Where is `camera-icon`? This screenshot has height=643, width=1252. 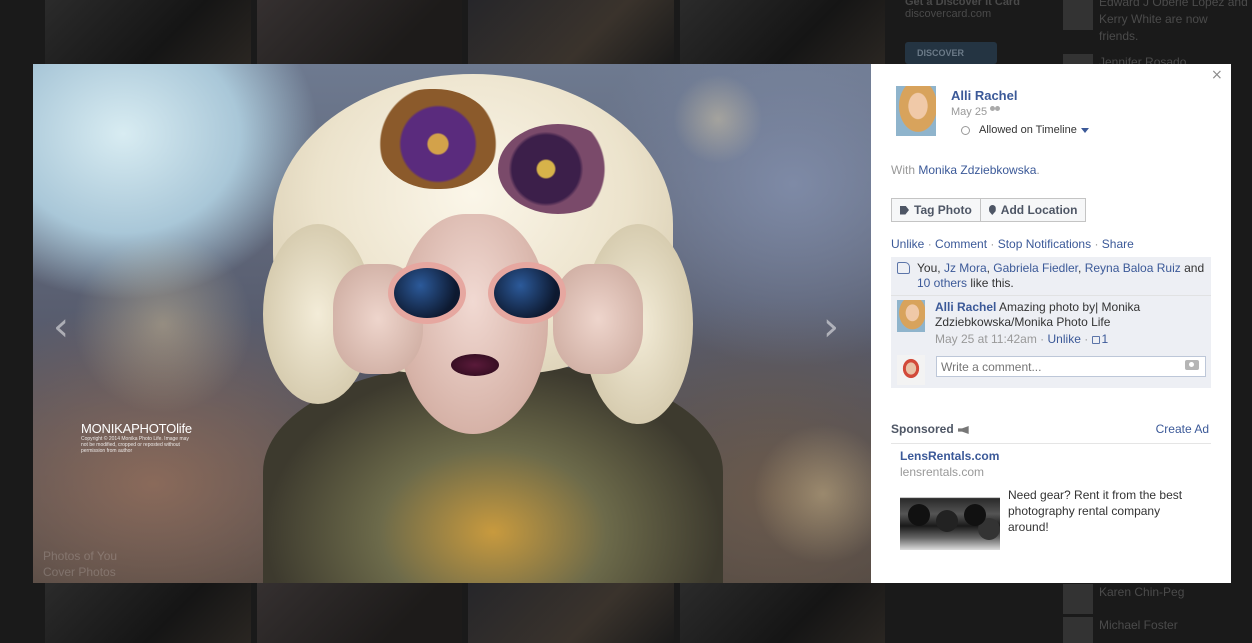 camera-icon is located at coordinates (1192, 365).